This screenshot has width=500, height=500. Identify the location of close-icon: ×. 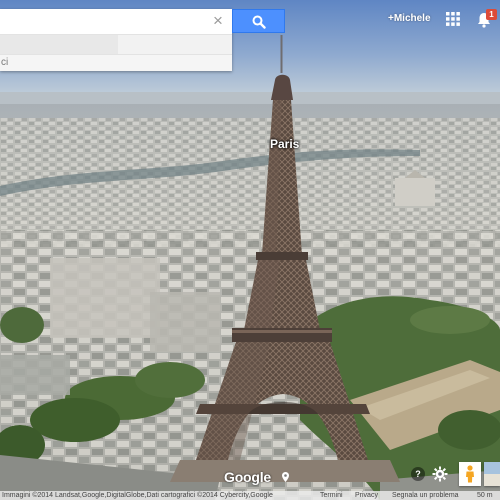
(218, 21).